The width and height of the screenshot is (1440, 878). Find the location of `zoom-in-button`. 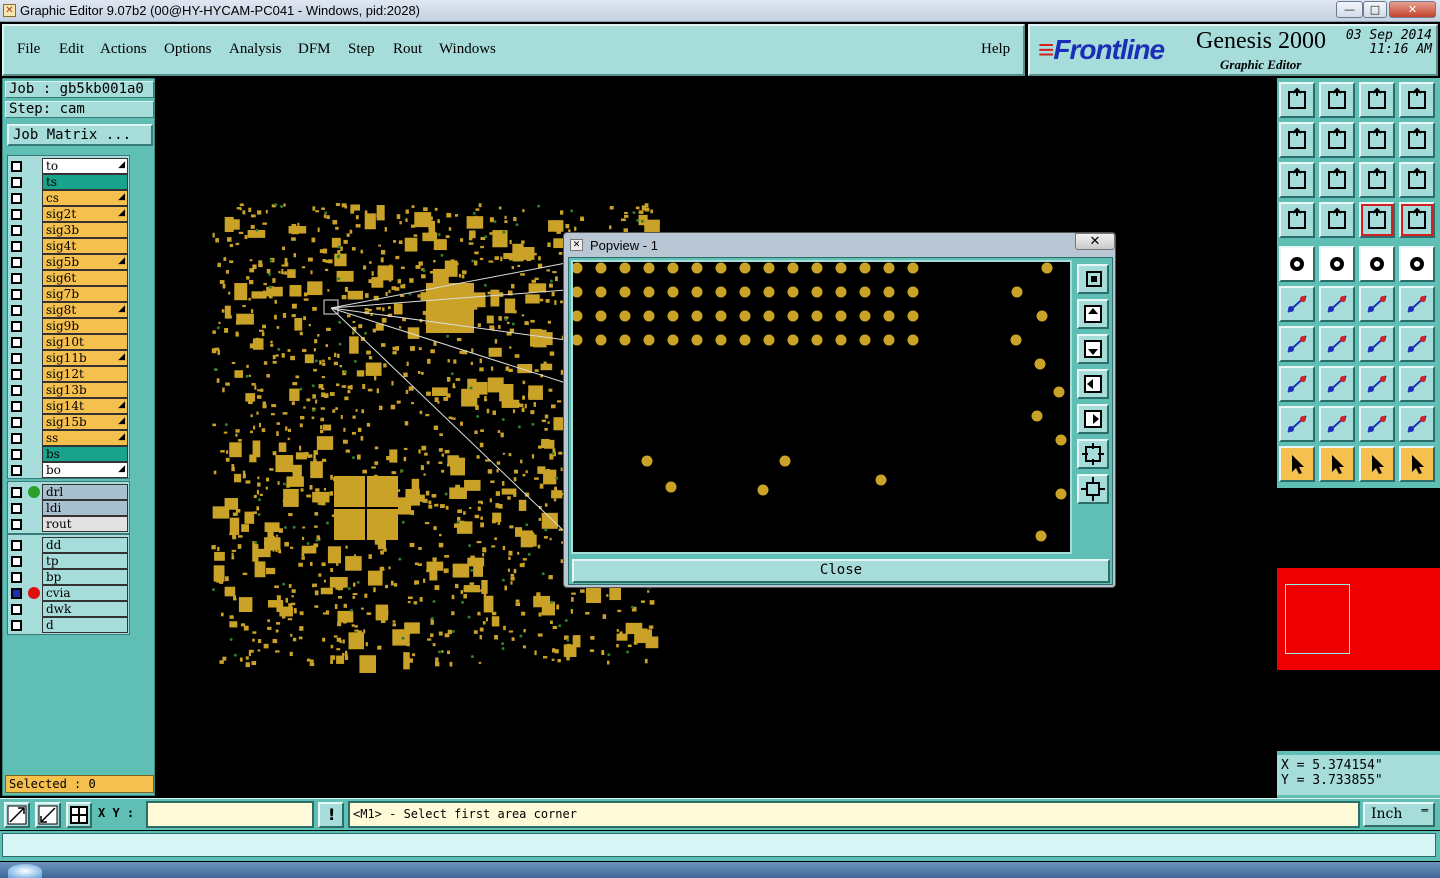

zoom-in-button is located at coordinates (1337, 180).